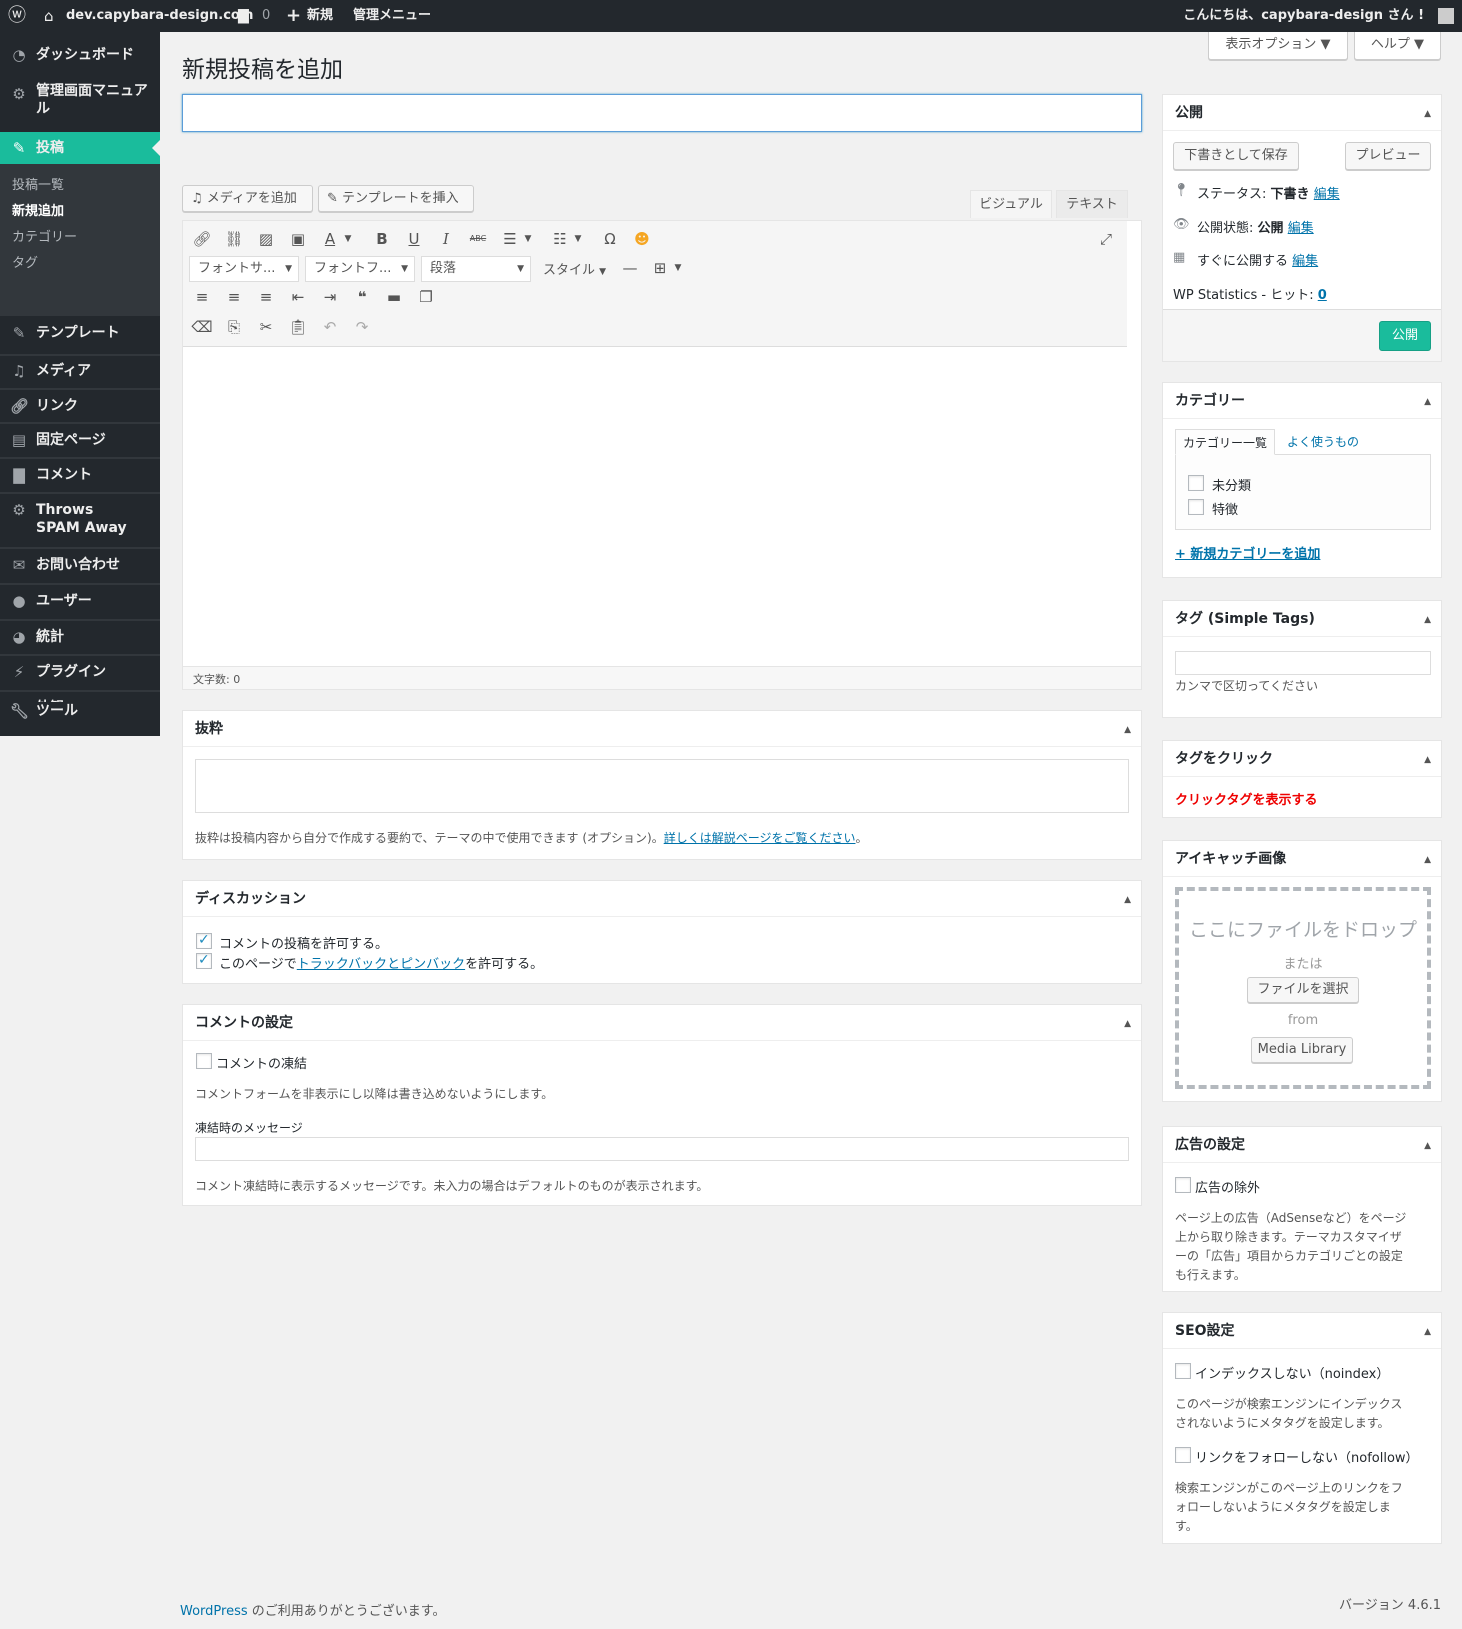 The image size is (1462, 1629). What do you see at coordinates (662, 786) in the screenshot?
I see `excerpt-textarea` at bounding box center [662, 786].